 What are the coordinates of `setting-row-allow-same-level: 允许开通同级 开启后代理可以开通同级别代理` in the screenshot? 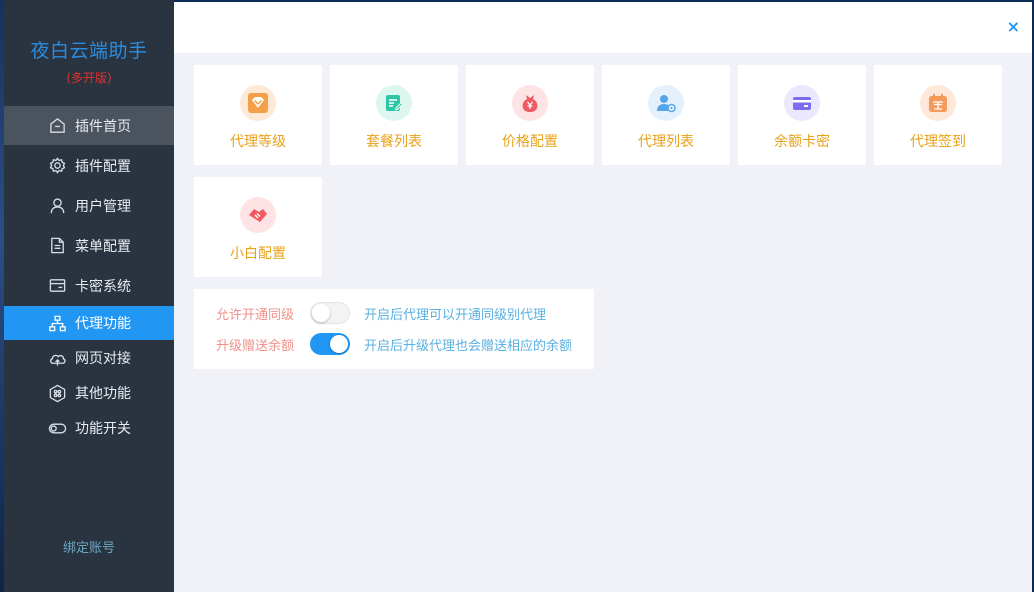 It's located at (394, 313).